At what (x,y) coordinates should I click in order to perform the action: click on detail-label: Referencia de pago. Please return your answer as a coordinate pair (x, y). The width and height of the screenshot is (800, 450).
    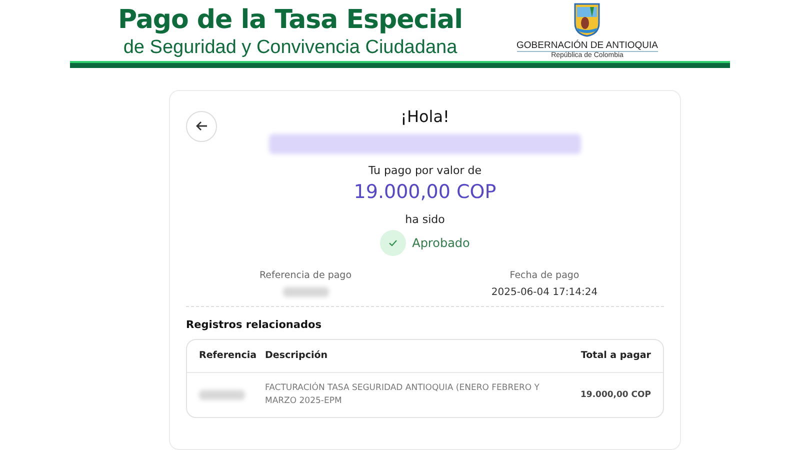
    Looking at the image, I should click on (305, 275).